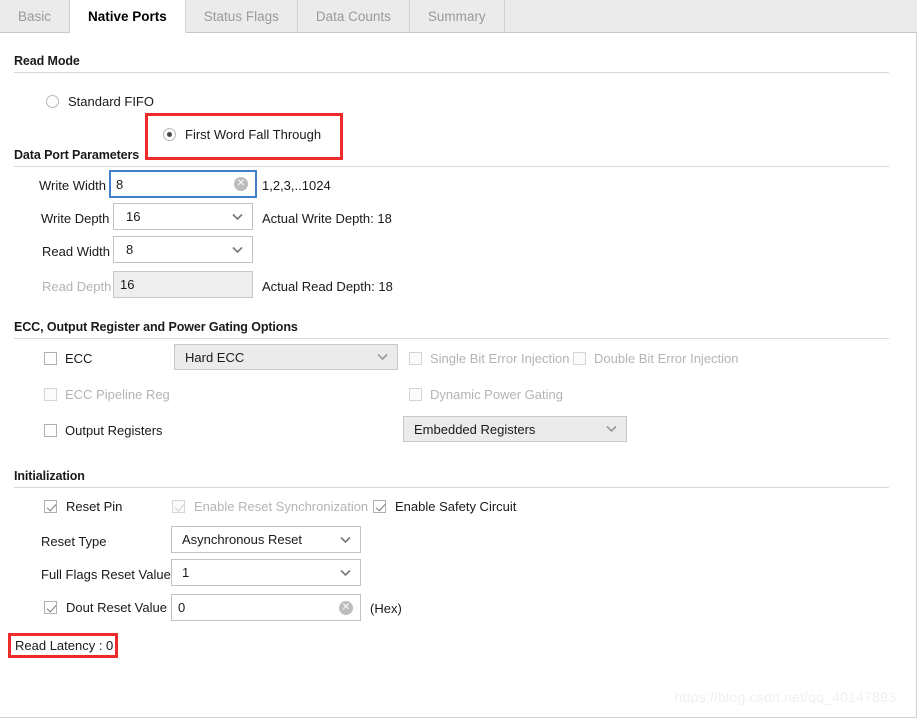 The width and height of the screenshot is (917, 718). I want to click on section-data-port-header: Data Port Parameters, so click(76, 155).